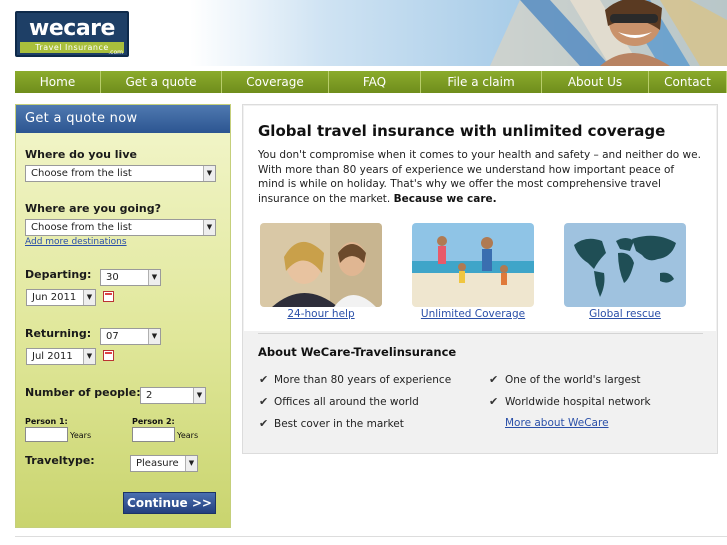  Describe the element at coordinates (458, 33) in the screenshot. I see `header-hero-image` at that location.